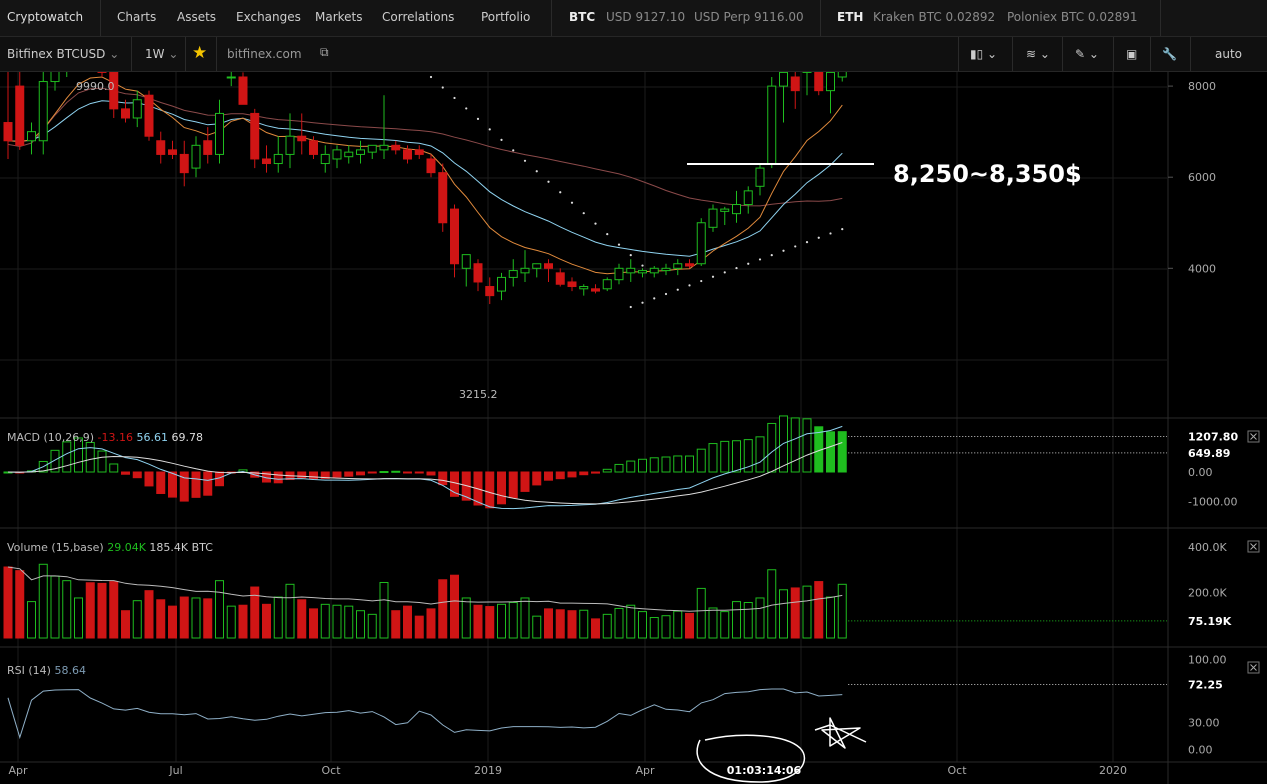 The width and height of the screenshot is (1267, 784). Describe the element at coordinates (324, 52) in the screenshot. I see `external-link-icon: ⧉` at that location.